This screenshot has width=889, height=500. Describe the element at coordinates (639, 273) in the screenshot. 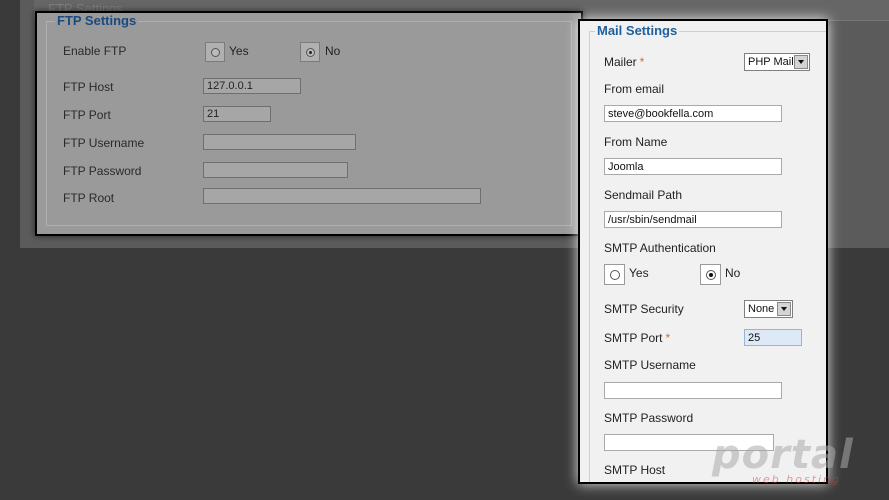

I see `smtp-auth-yes-label: Yes` at that location.